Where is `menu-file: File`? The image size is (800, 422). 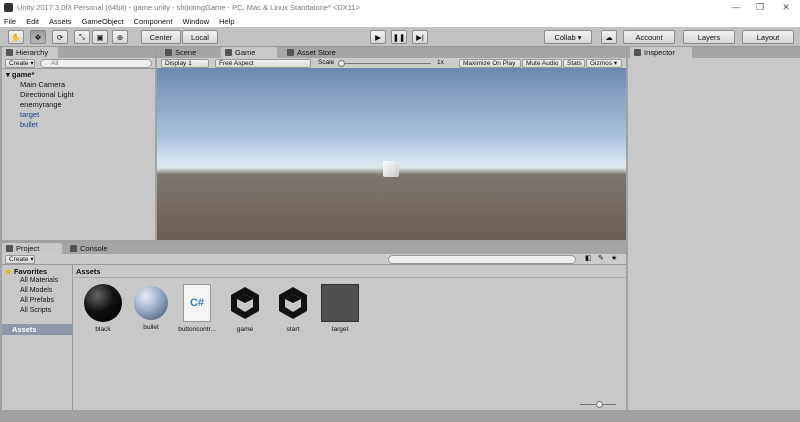 menu-file: File is located at coordinates (10, 21).